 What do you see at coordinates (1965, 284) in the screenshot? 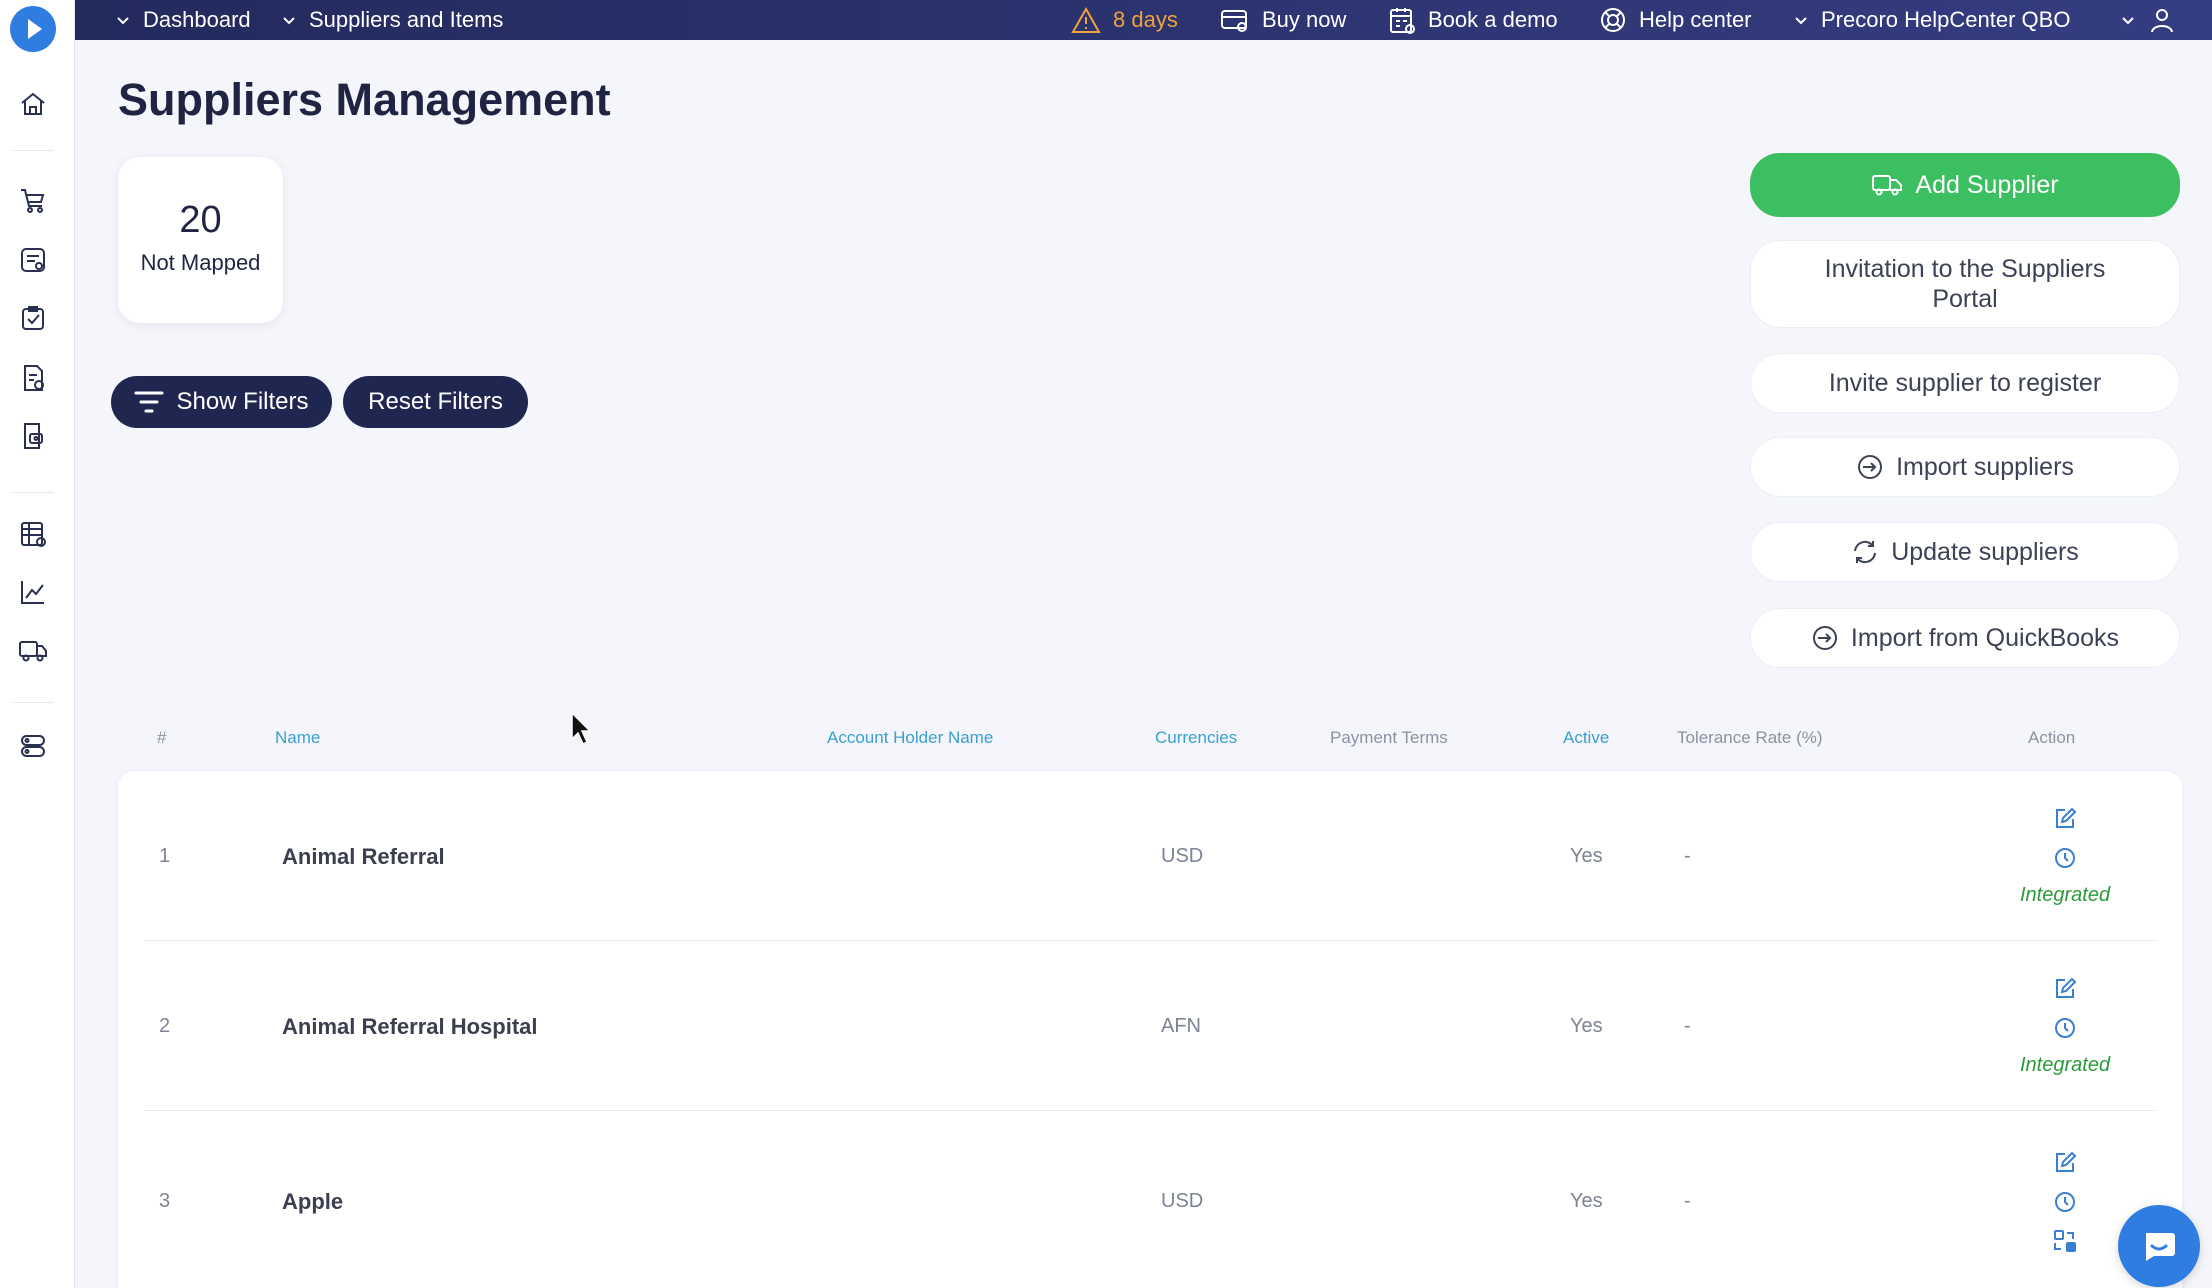
I see `invitation-portal-button: Invitation to the Suppliers Portal` at bounding box center [1965, 284].